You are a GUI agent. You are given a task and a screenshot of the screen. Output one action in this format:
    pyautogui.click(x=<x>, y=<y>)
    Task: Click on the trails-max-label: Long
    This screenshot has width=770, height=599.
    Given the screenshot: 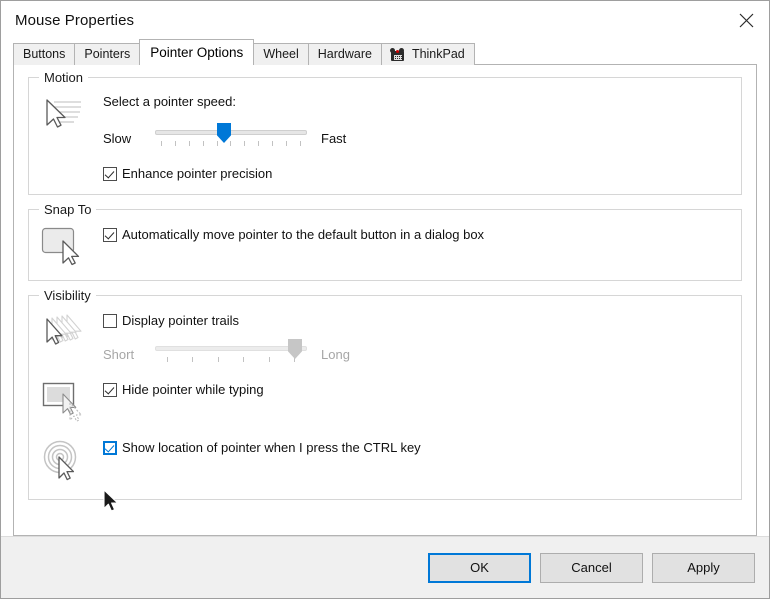 What is the action you would take?
    pyautogui.click(x=335, y=354)
    